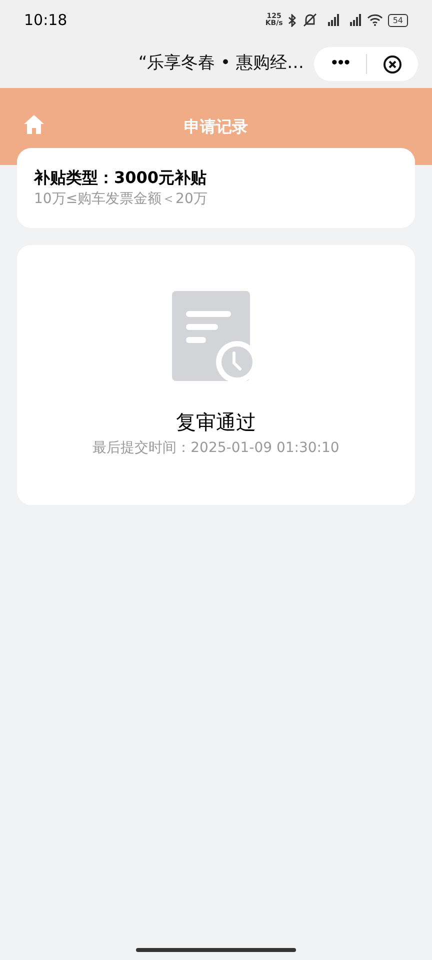 The width and height of the screenshot is (432, 960). What do you see at coordinates (120, 178) in the screenshot?
I see `subsidy-type: 补贴类型：3000元补贴` at bounding box center [120, 178].